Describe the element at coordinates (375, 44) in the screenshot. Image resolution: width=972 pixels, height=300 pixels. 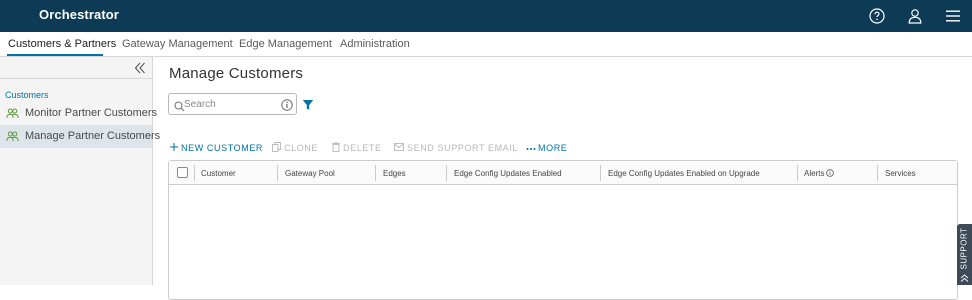
I see `tab-administration: Administration` at that location.